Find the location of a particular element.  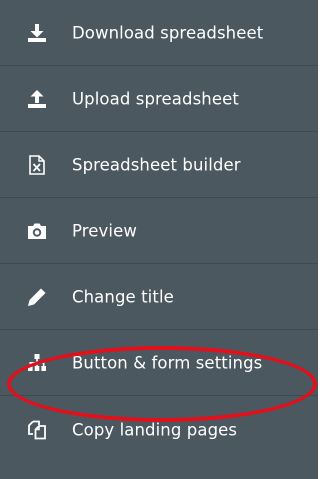

menu-item-label: Change title is located at coordinates (123, 296).